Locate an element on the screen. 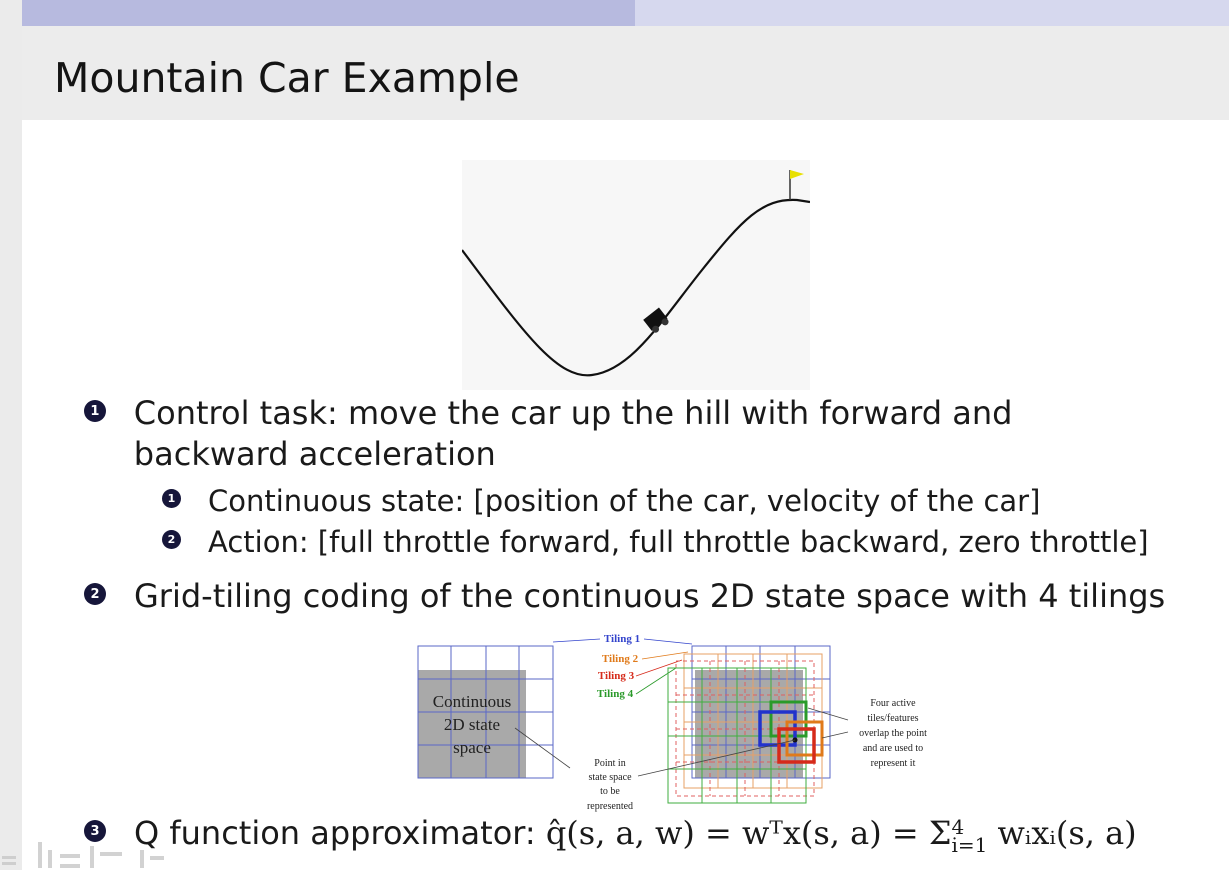 The width and height of the screenshot is (1229, 870). sum-lower-limit: i=1 is located at coordinates (969, 844).